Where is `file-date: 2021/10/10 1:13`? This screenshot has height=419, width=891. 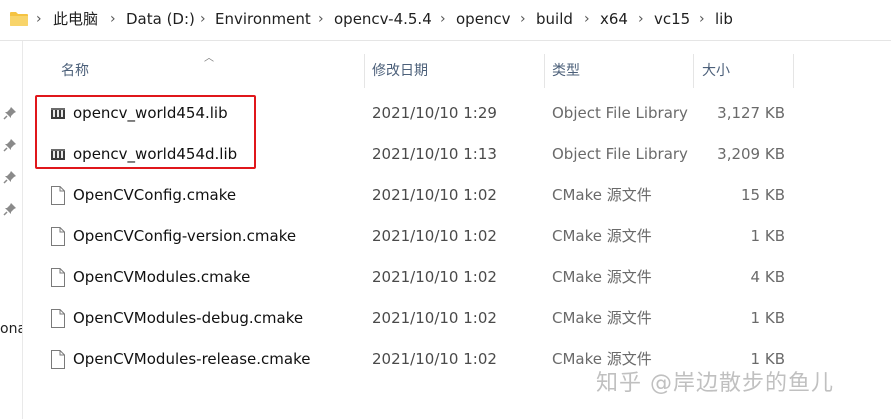
file-date: 2021/10/10 1:13 is located at coordinates (434, 154).